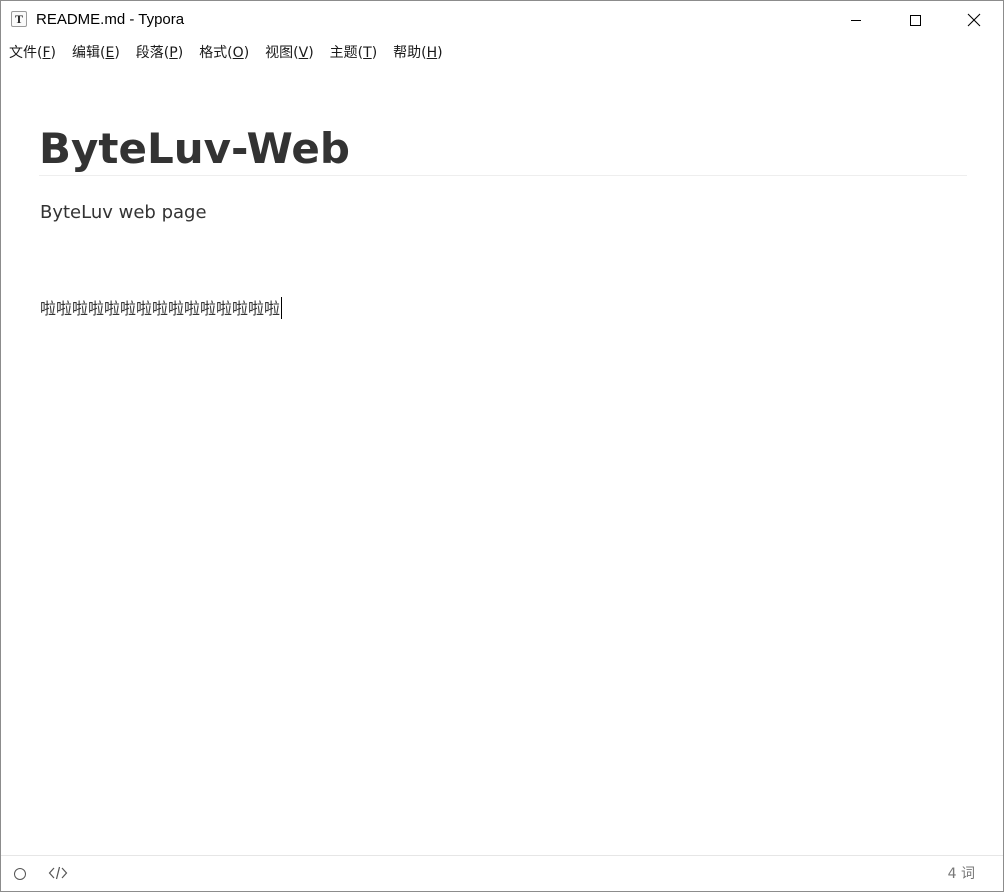  I want to click on menu-format: 格式(O), so click(224, 53).